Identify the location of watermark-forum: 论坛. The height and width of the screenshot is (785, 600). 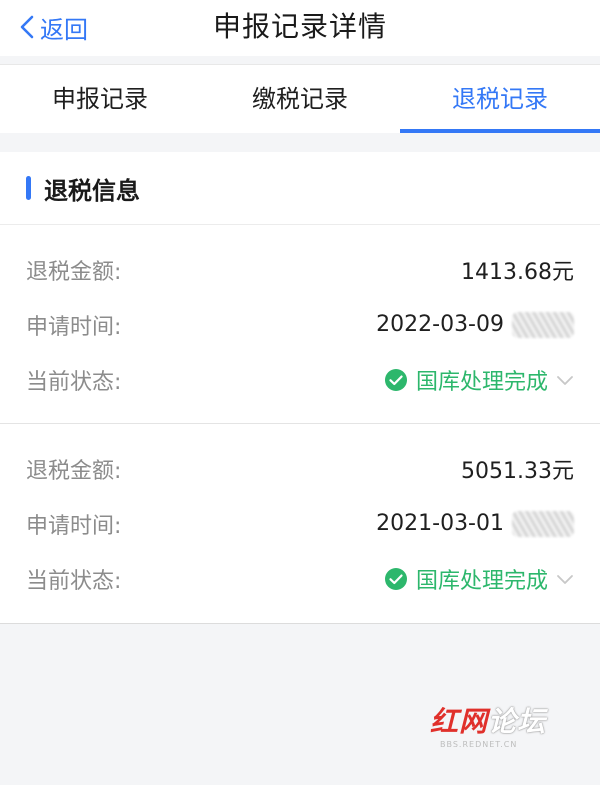
(517, 721).